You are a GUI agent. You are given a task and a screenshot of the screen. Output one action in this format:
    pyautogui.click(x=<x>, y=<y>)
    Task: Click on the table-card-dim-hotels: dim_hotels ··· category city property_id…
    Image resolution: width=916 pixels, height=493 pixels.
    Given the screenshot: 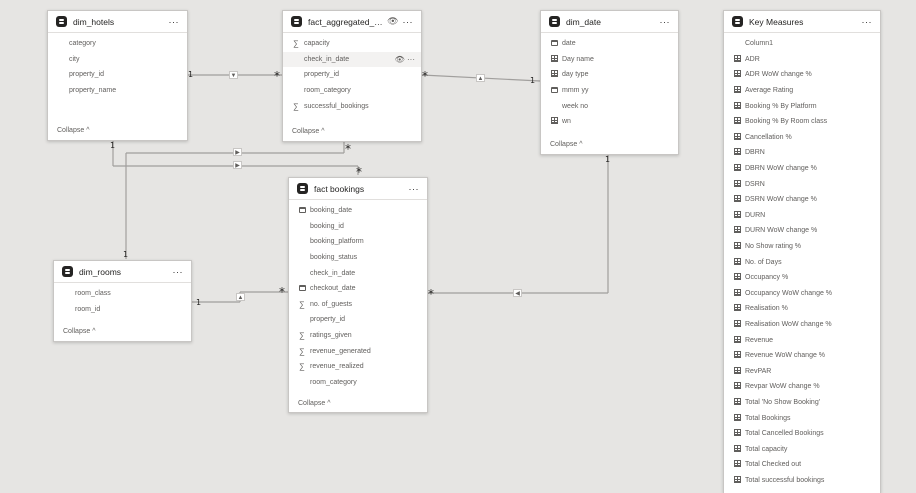 What is the action you would take?
    pyautogui.click(x=117, y=75)
    